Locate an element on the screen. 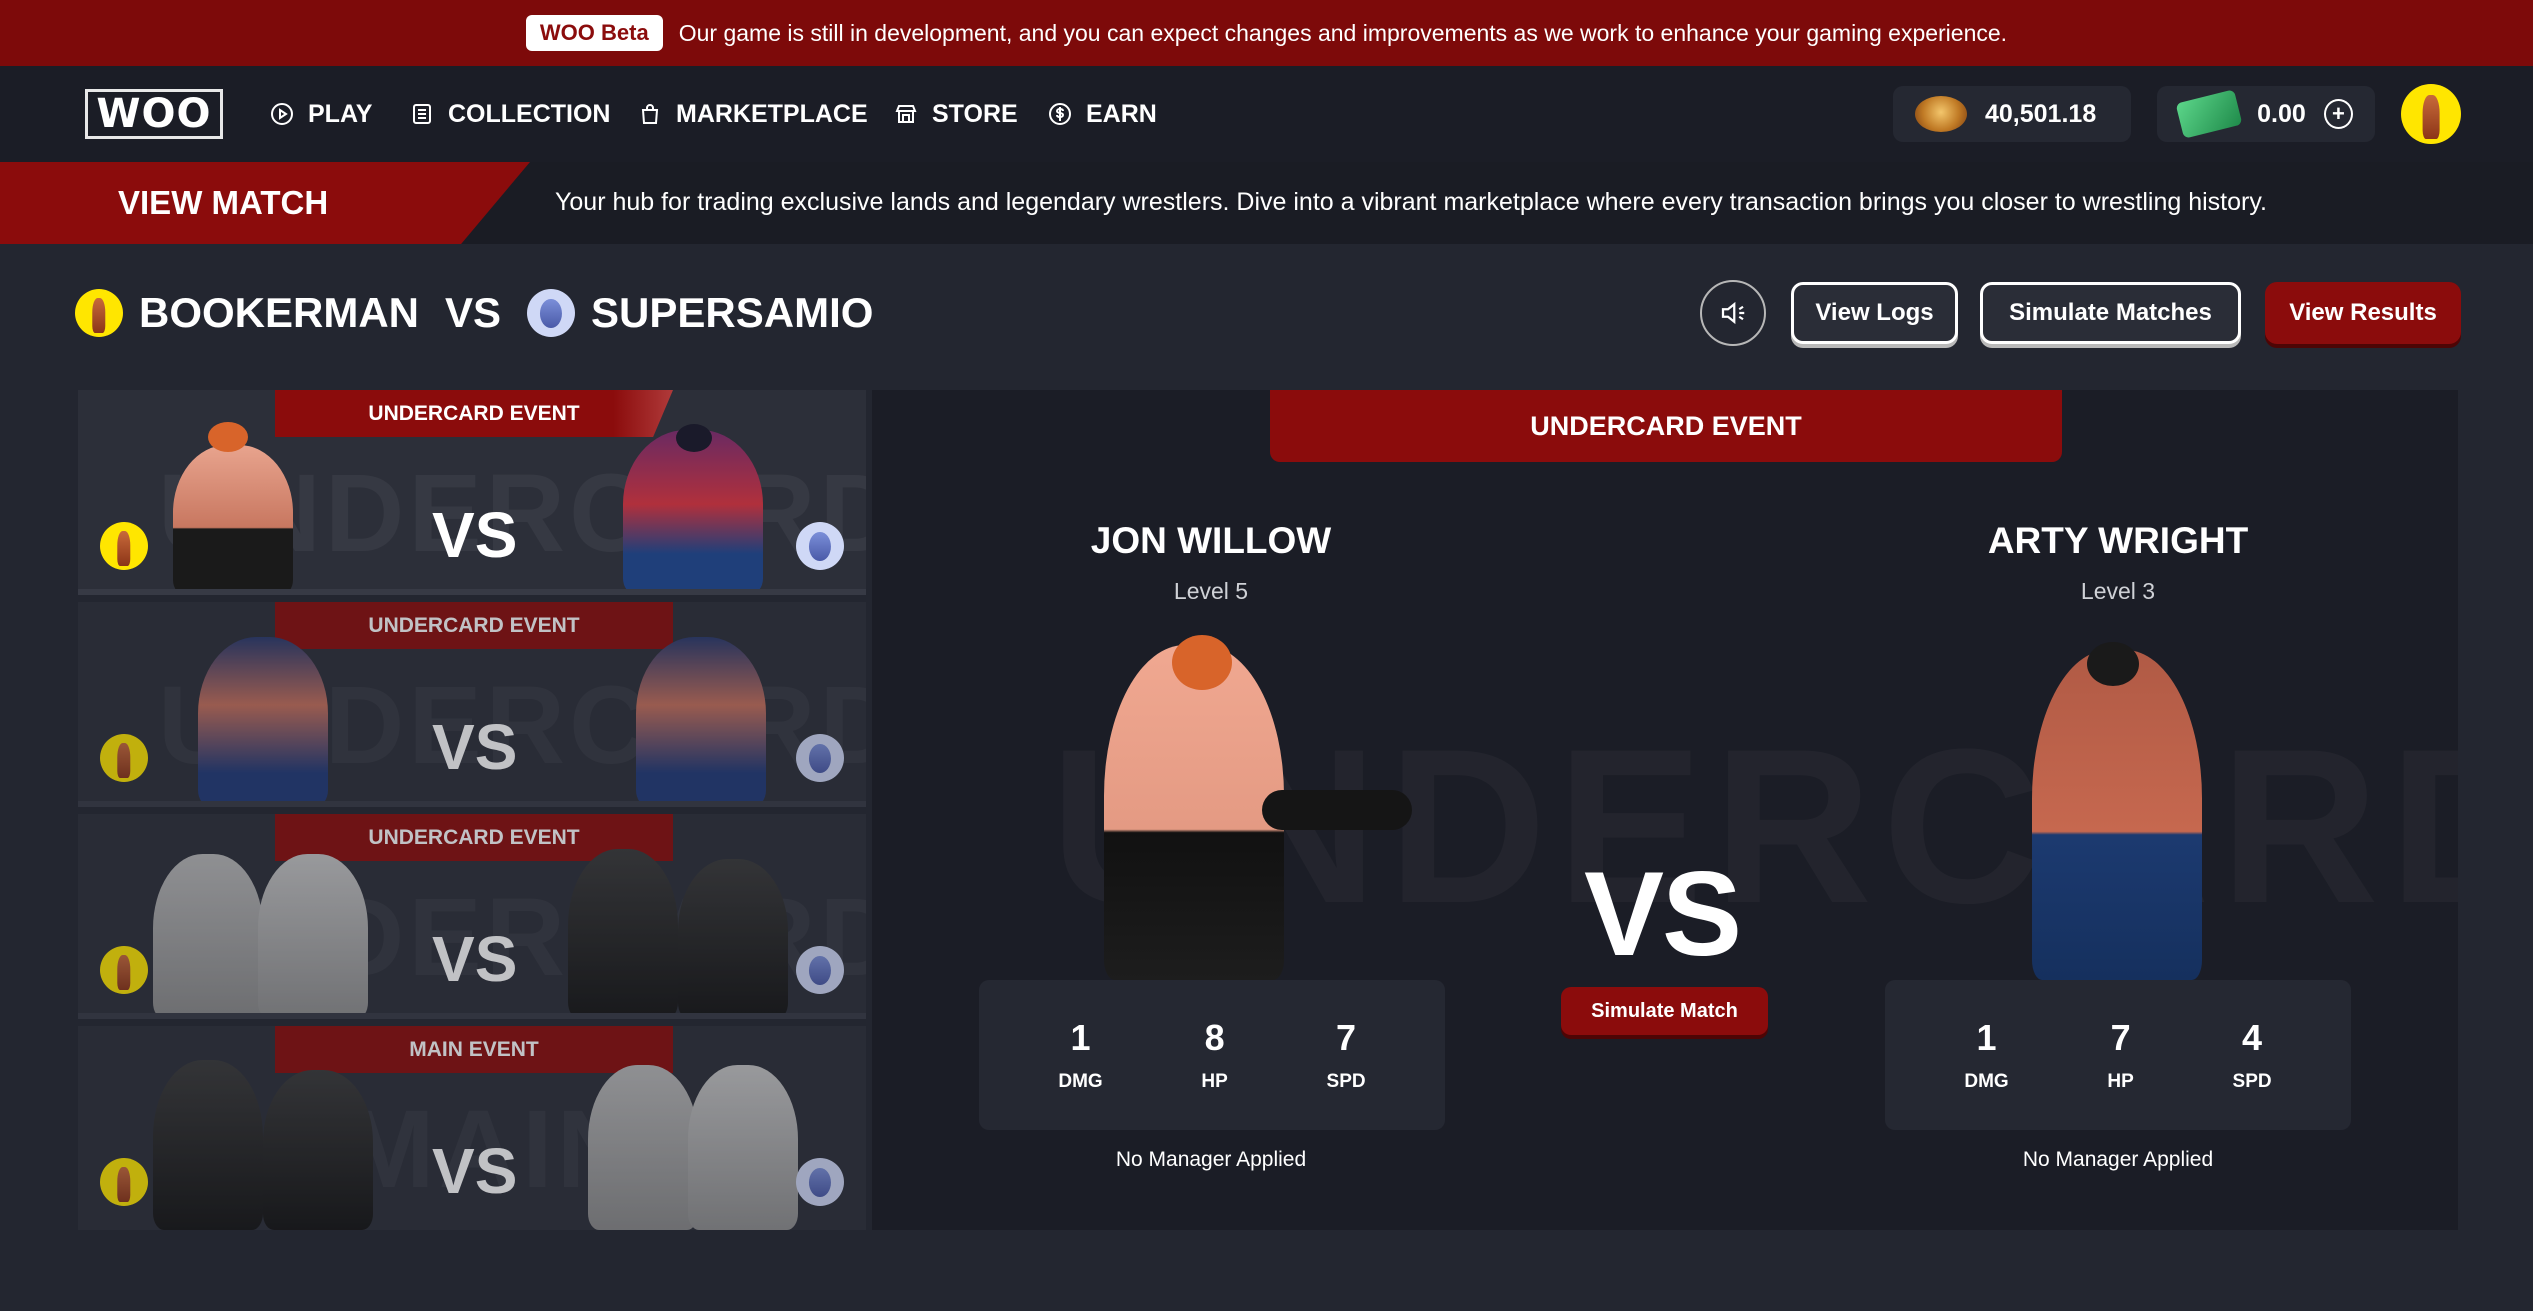 Image resolution: width=2533 pixels, height=1311 pixels. stat-spd: 4 SPD is located at coordinates (2252, 1055).